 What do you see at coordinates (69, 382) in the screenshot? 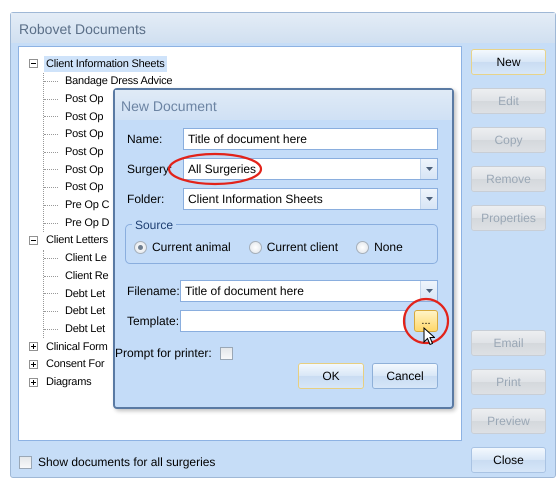
I see `tree-item: Diagrams` at bounding box center [69, 382].